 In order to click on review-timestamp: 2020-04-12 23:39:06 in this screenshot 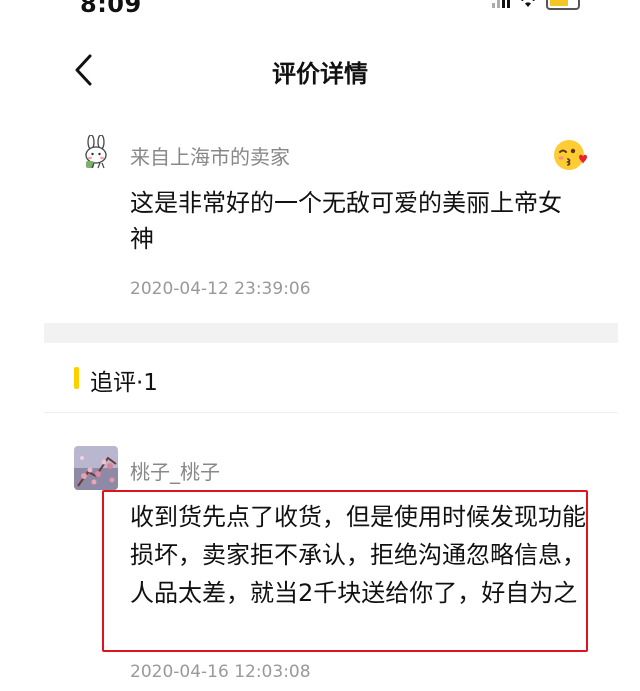, I will do `click(220, 289)`.